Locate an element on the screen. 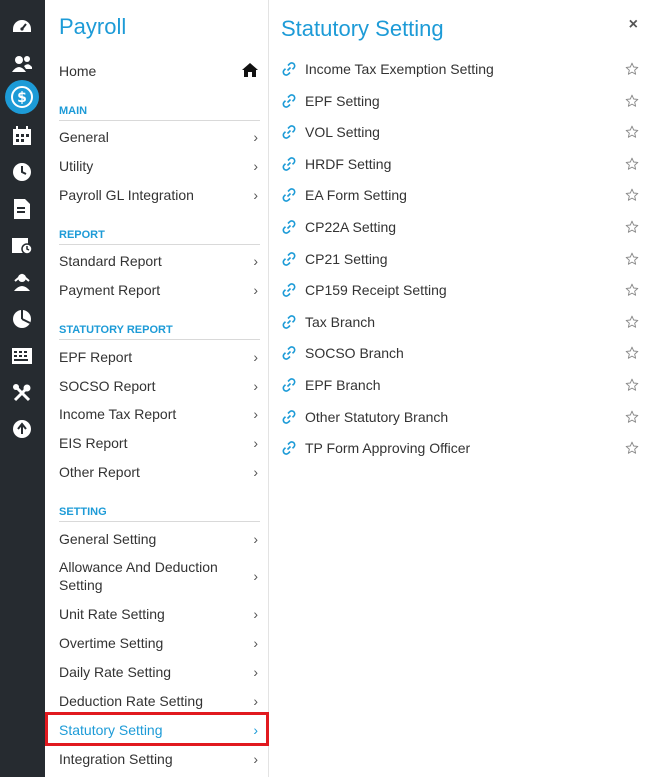 This screenshot has width=652, height=777. menu-item-general: General › is located at coordinates (159, 137).